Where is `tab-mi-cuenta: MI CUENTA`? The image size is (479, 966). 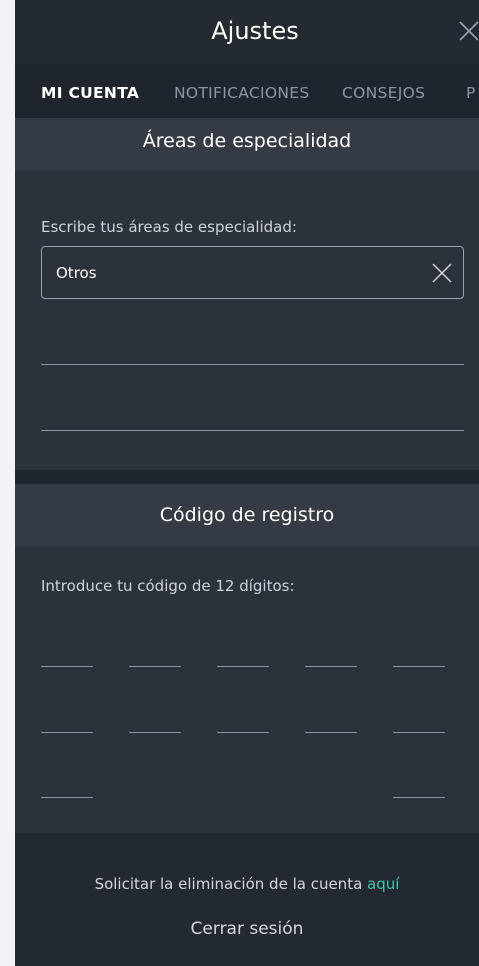 tab-mi-cuenta: MI CUENTA is located at coordinates (90, 93).